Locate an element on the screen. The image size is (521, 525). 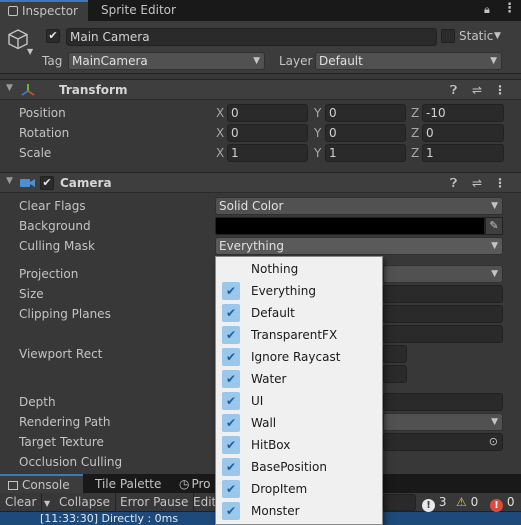
camera-icon is located at coordinates (27, 183).